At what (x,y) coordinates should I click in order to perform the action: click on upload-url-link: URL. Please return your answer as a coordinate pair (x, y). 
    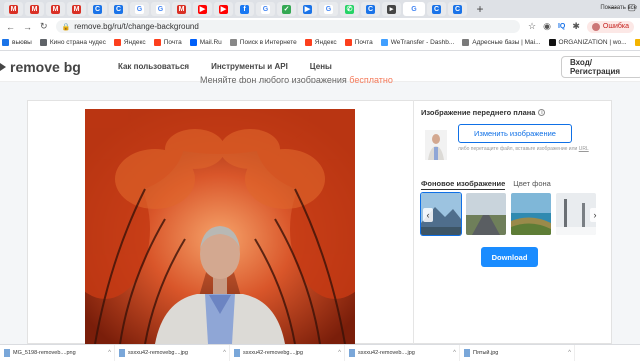
    Looking at the image, I should click on (584, 149).